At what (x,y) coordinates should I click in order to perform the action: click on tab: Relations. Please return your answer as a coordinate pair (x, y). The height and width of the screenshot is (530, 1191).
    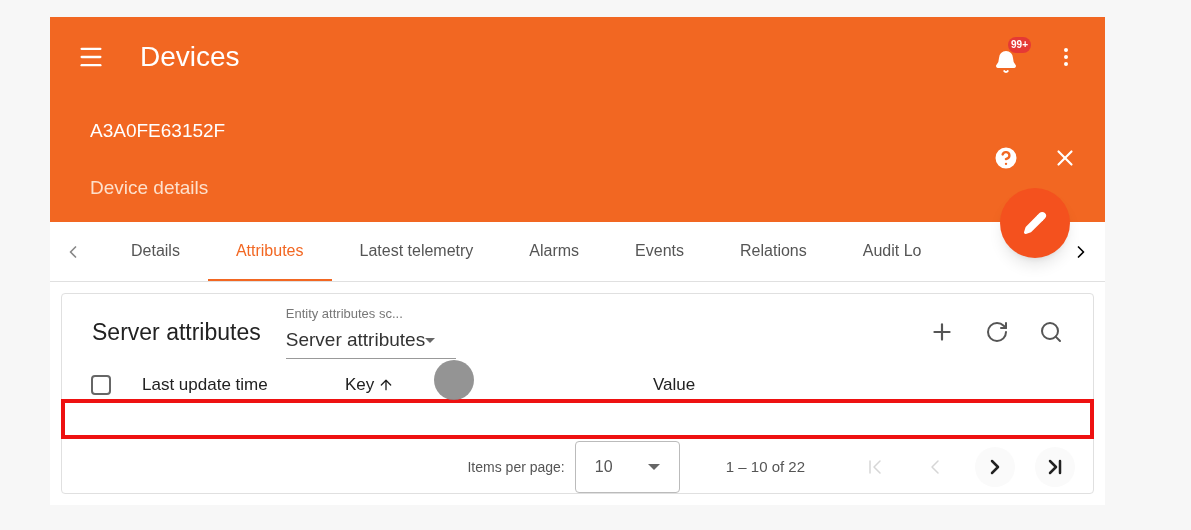
    Looking at the image, I should click on (773, 251).